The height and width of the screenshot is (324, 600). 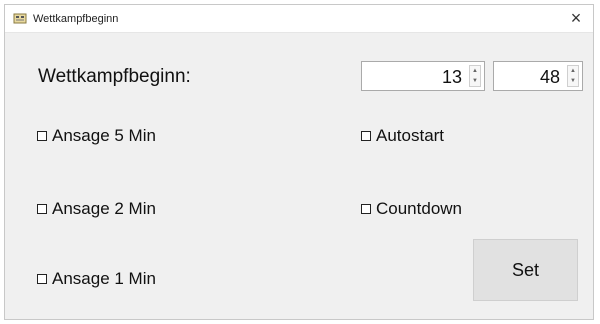 I want to click on hour-value: 13, so click(x=452, y=77).